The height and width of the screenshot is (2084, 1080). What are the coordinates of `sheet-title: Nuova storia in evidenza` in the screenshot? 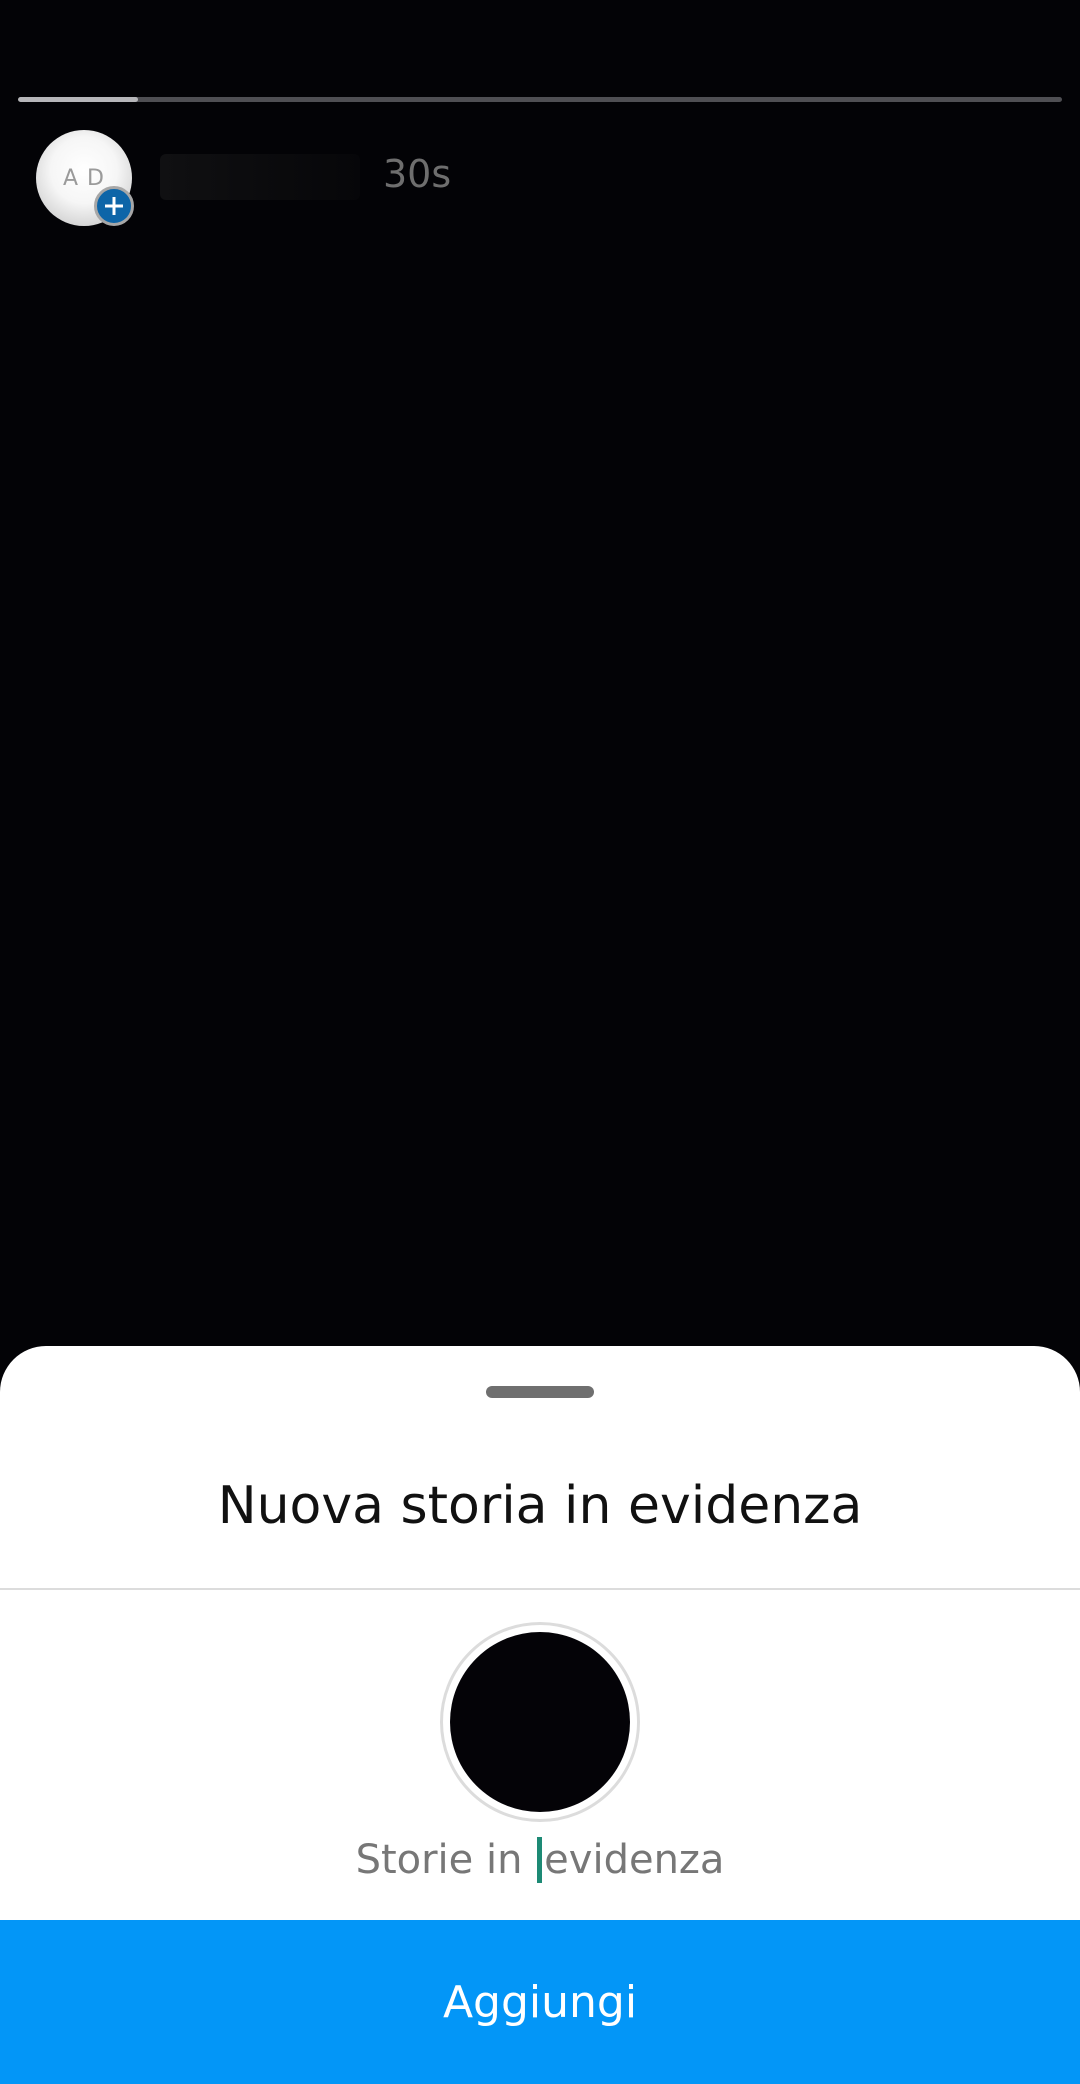 It's located at (540, 1506).